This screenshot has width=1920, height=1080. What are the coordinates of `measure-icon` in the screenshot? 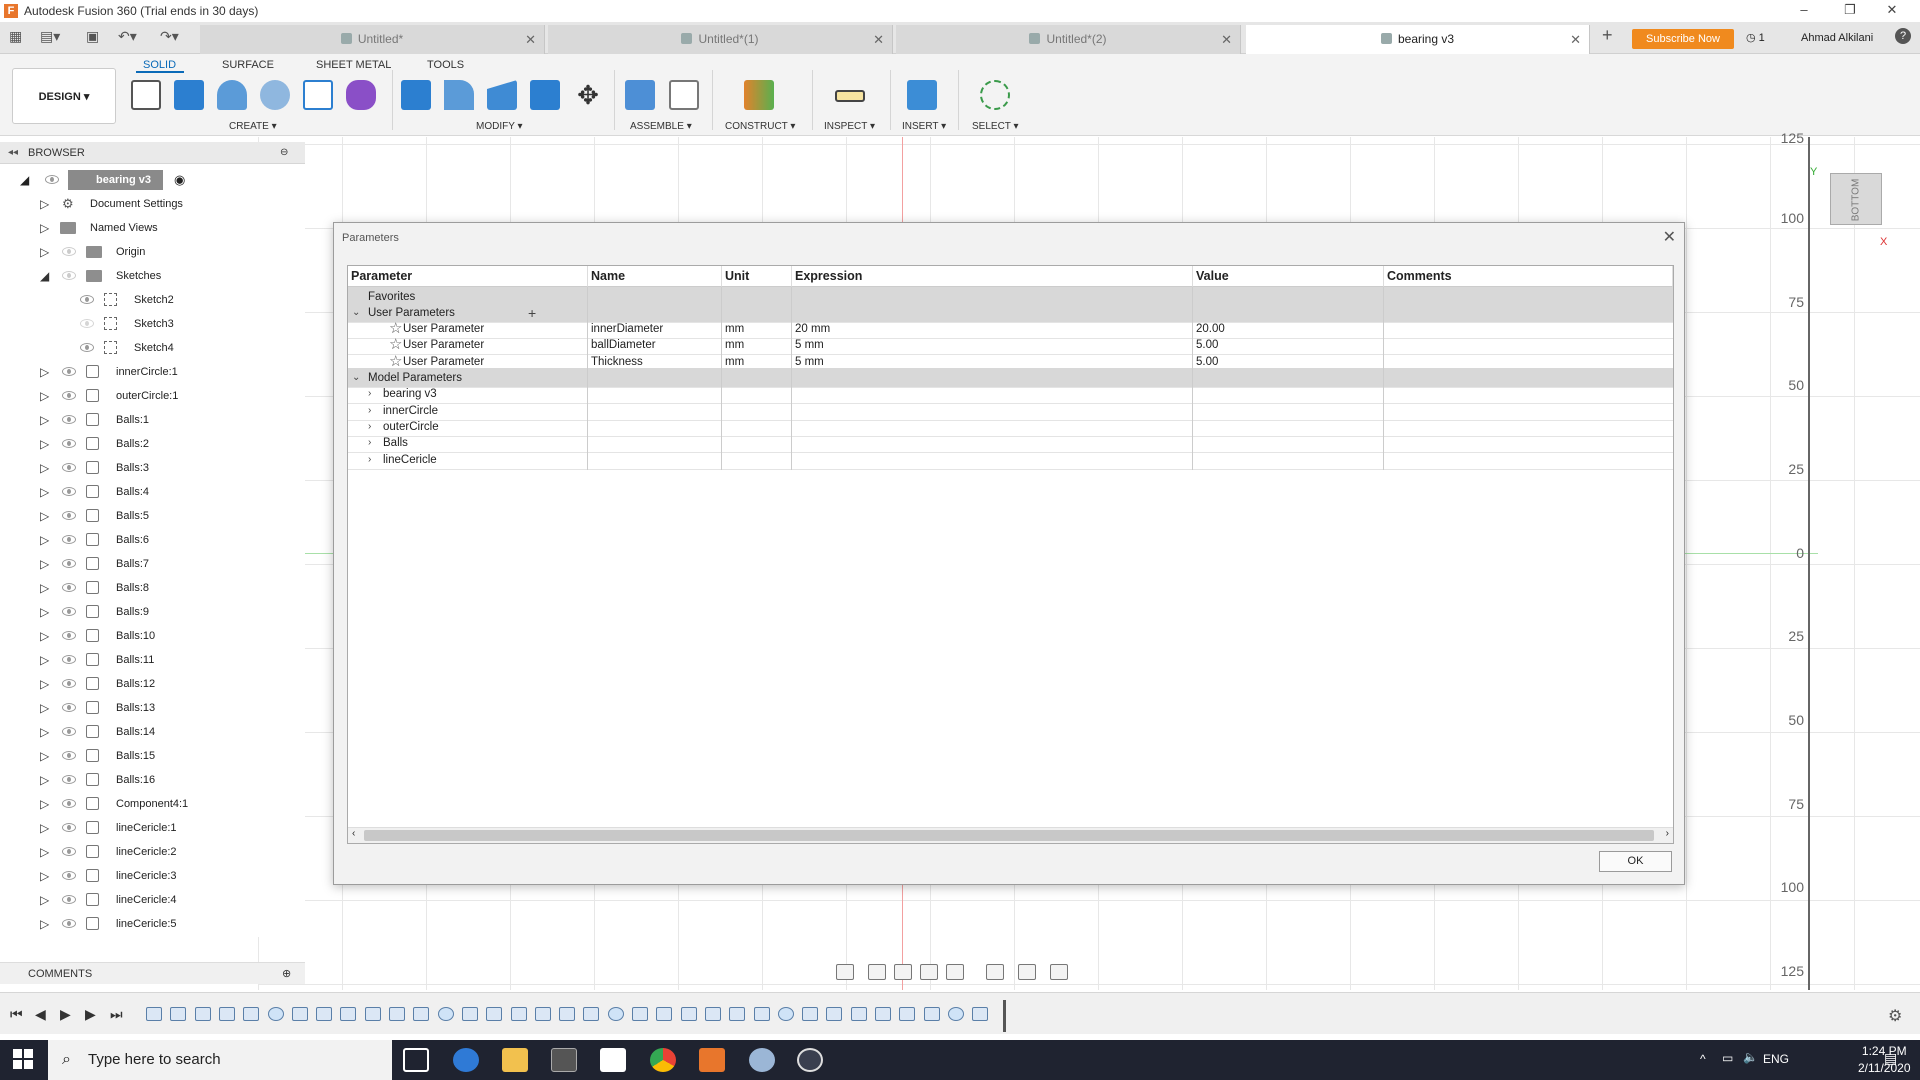 It's located at (850, 96).